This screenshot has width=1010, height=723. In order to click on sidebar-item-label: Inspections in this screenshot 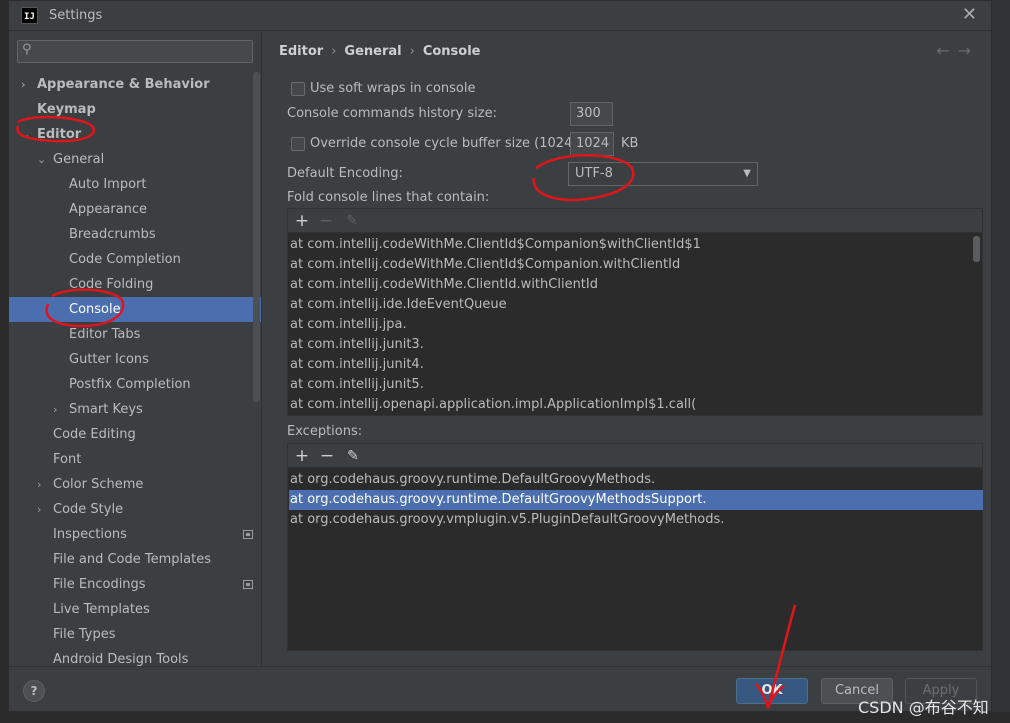, I will do `click(90, 534)`.